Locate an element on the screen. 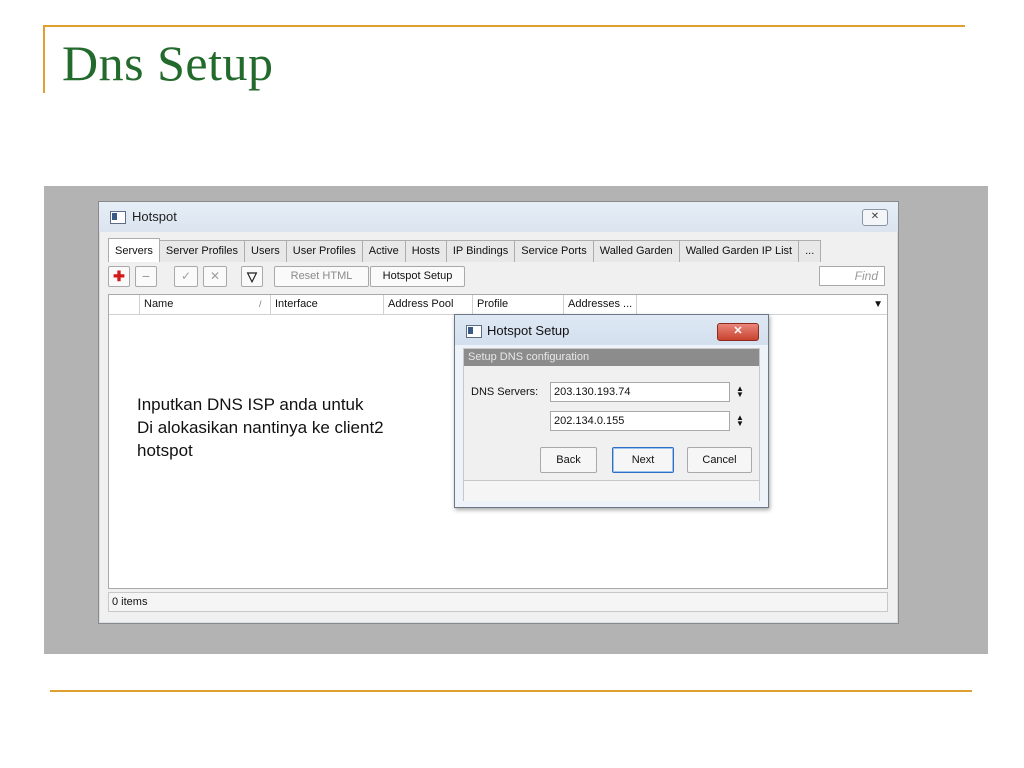  disable-button: ✕ is located at coordinates (215, 276).